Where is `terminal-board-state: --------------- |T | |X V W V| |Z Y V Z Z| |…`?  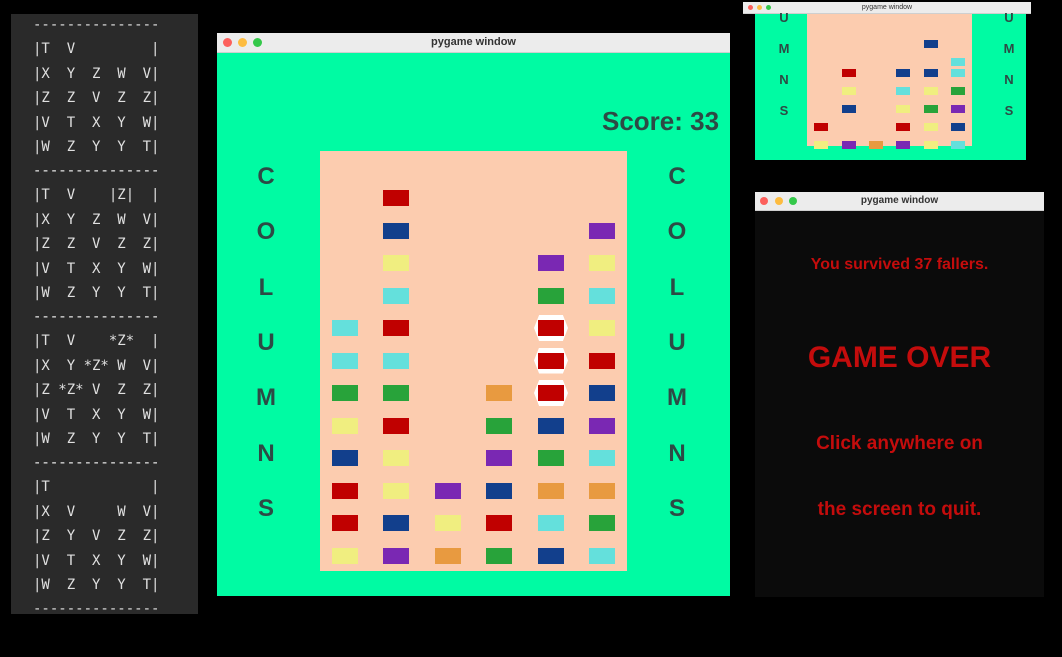
terminal-board-state: --------------- |T | |X V W V| |Z Y V Z Z| |… is located at coordinates (104, 534).